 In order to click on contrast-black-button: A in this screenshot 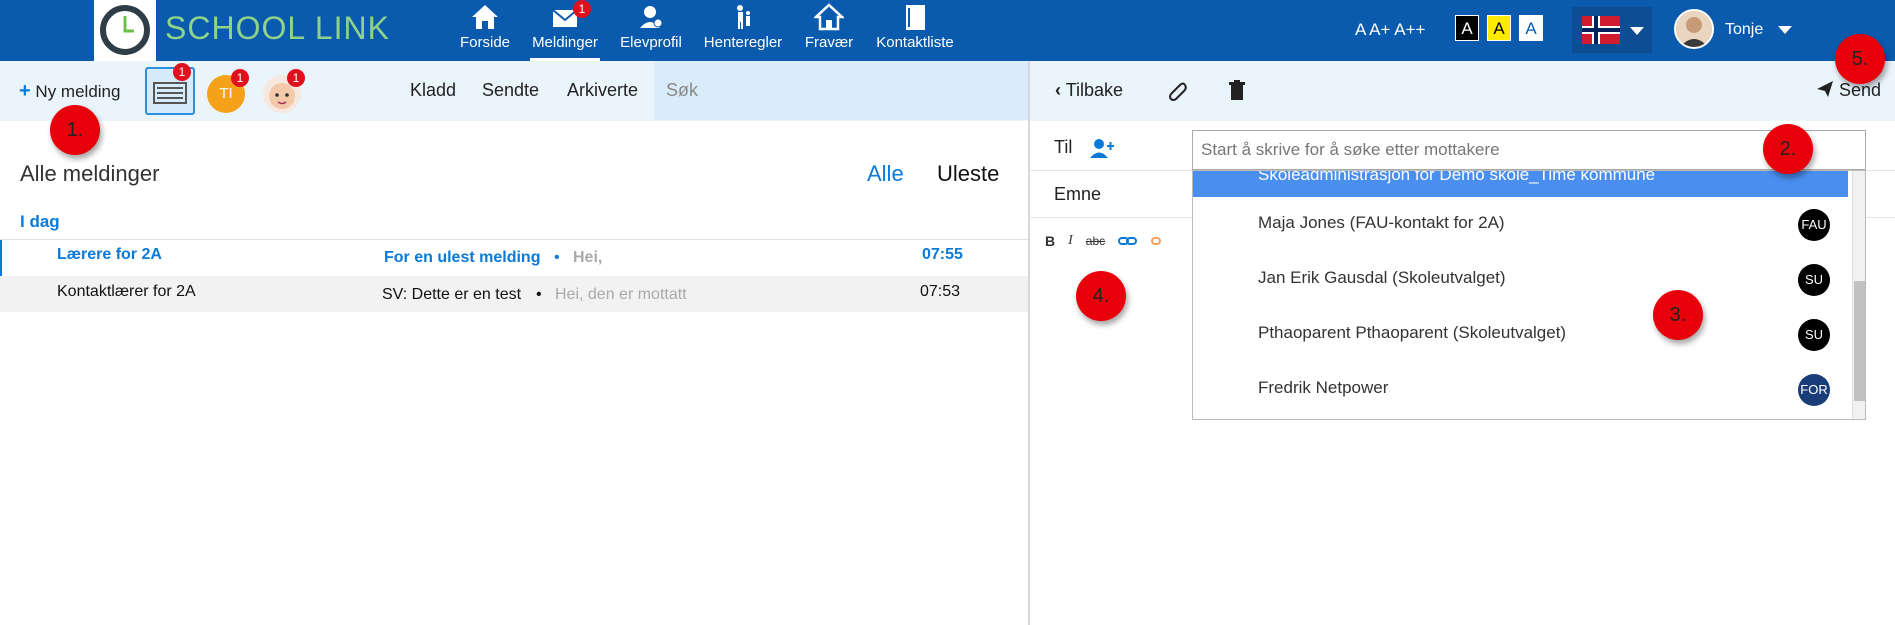, I will do `click(1467, 28)`.